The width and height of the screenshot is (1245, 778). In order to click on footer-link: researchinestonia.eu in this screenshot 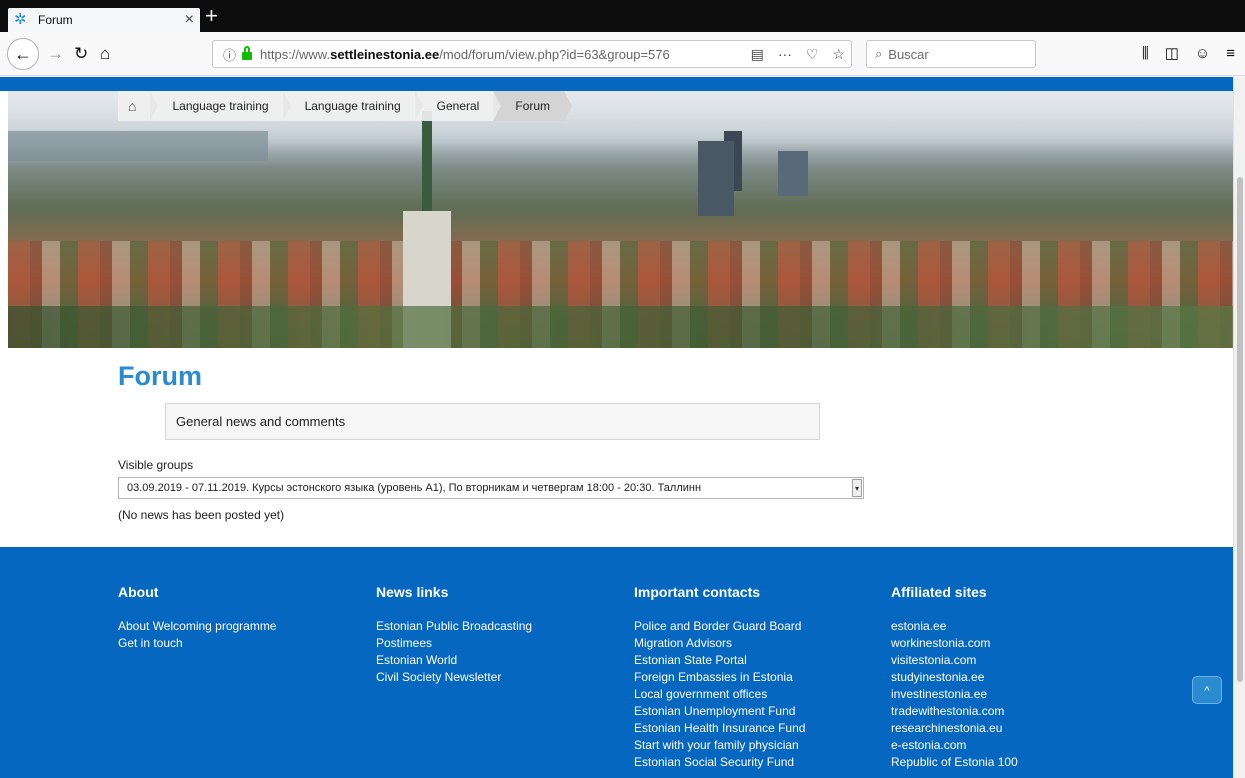, I will do `click(954, 728)`.